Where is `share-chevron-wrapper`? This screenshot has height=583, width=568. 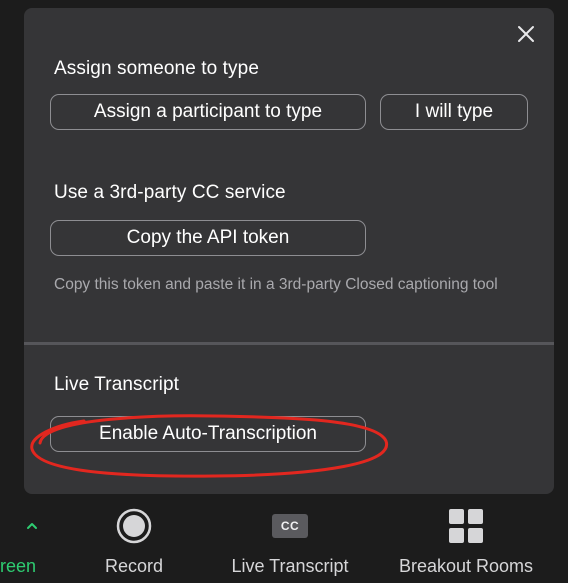 share-chevron-wrapper is located at coordinates (32, 526).